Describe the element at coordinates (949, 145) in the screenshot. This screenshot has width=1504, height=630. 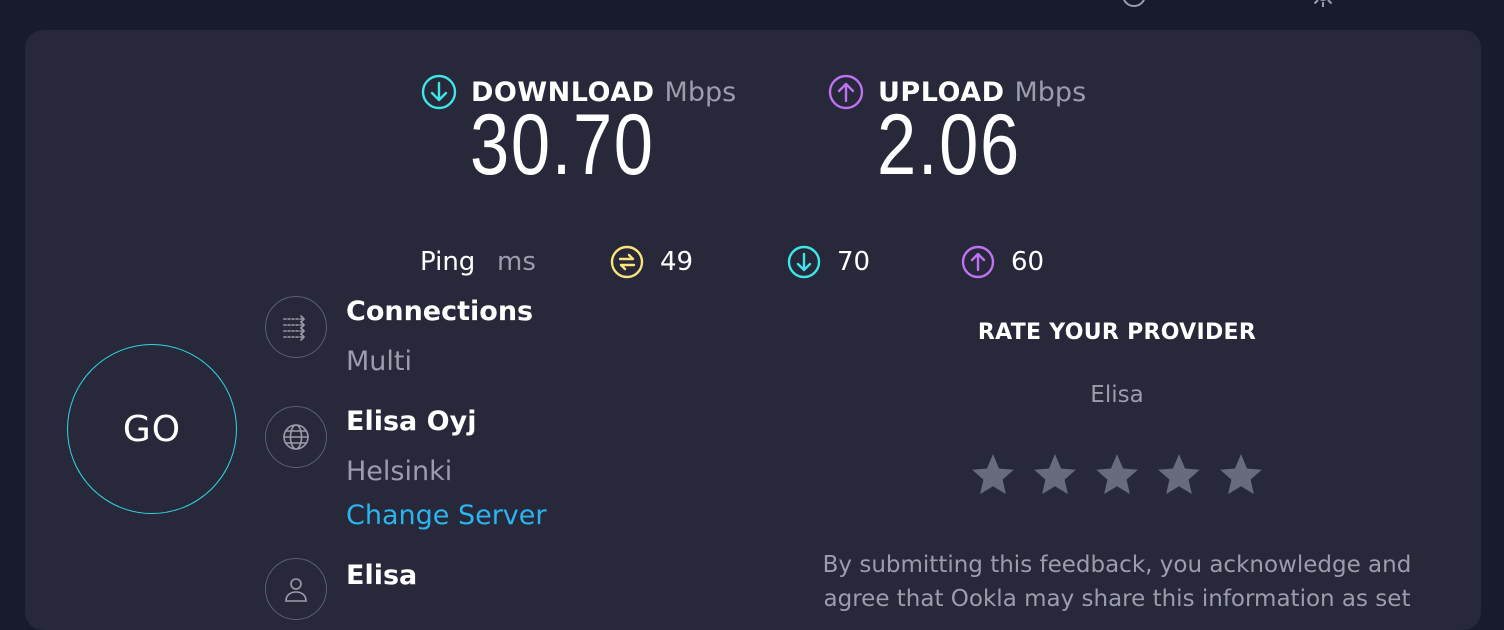
I see `upload-value: 2.06` at that location.